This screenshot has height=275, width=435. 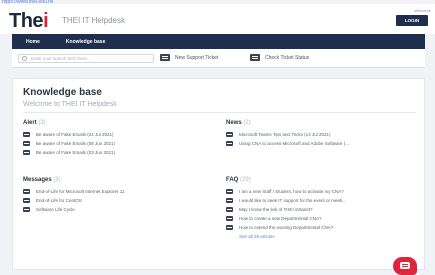 What do you see at coordinates (321, 180) in the screenshot?
I see `faq-title: FAQ (29)` at bounding box center [321, 180].